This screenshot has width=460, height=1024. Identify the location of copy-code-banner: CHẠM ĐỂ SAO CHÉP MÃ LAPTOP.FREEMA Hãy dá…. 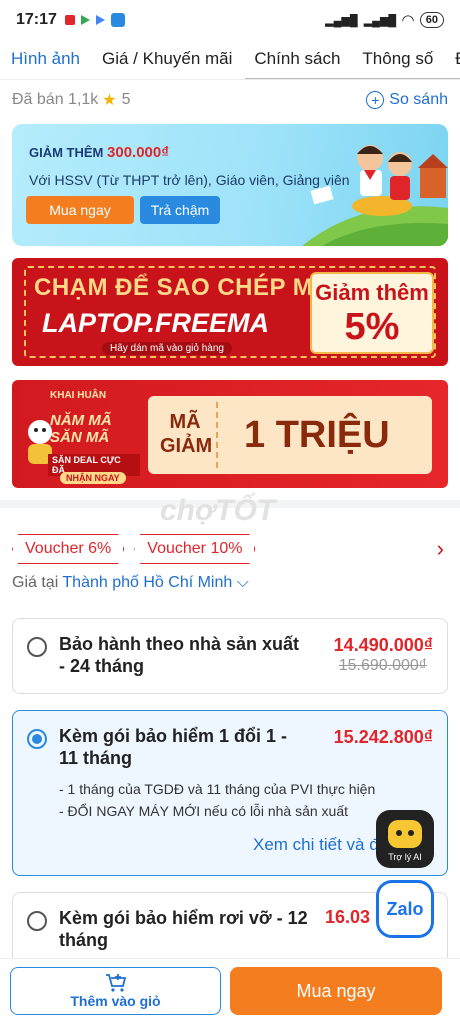
(230, 312).